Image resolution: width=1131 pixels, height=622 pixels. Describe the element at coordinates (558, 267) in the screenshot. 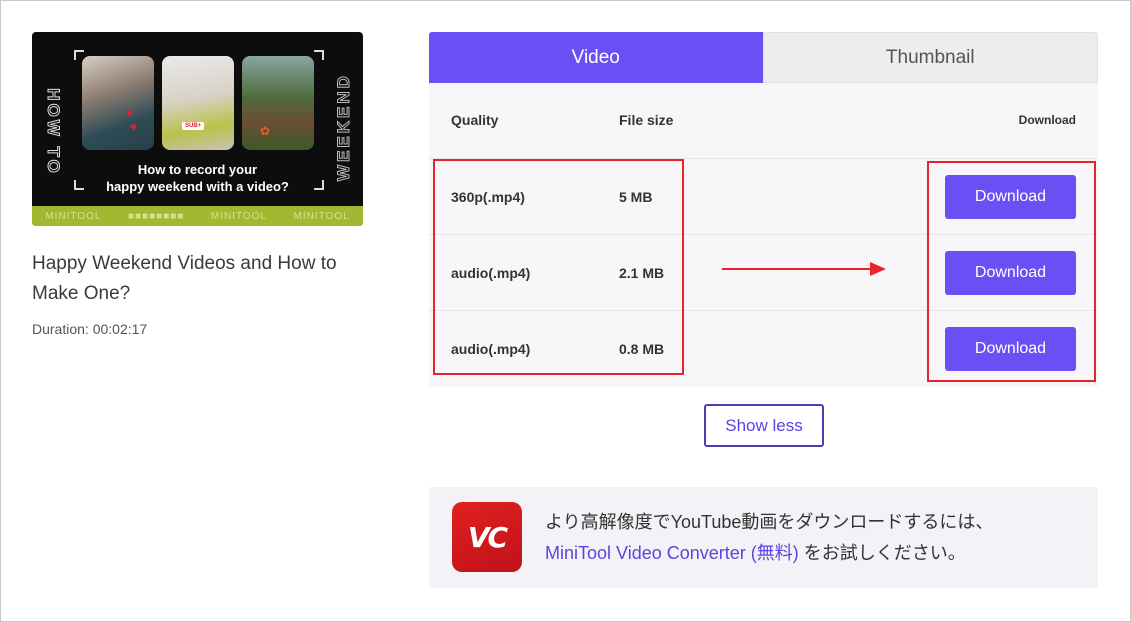

I see `annotation-box-formats` at that location.